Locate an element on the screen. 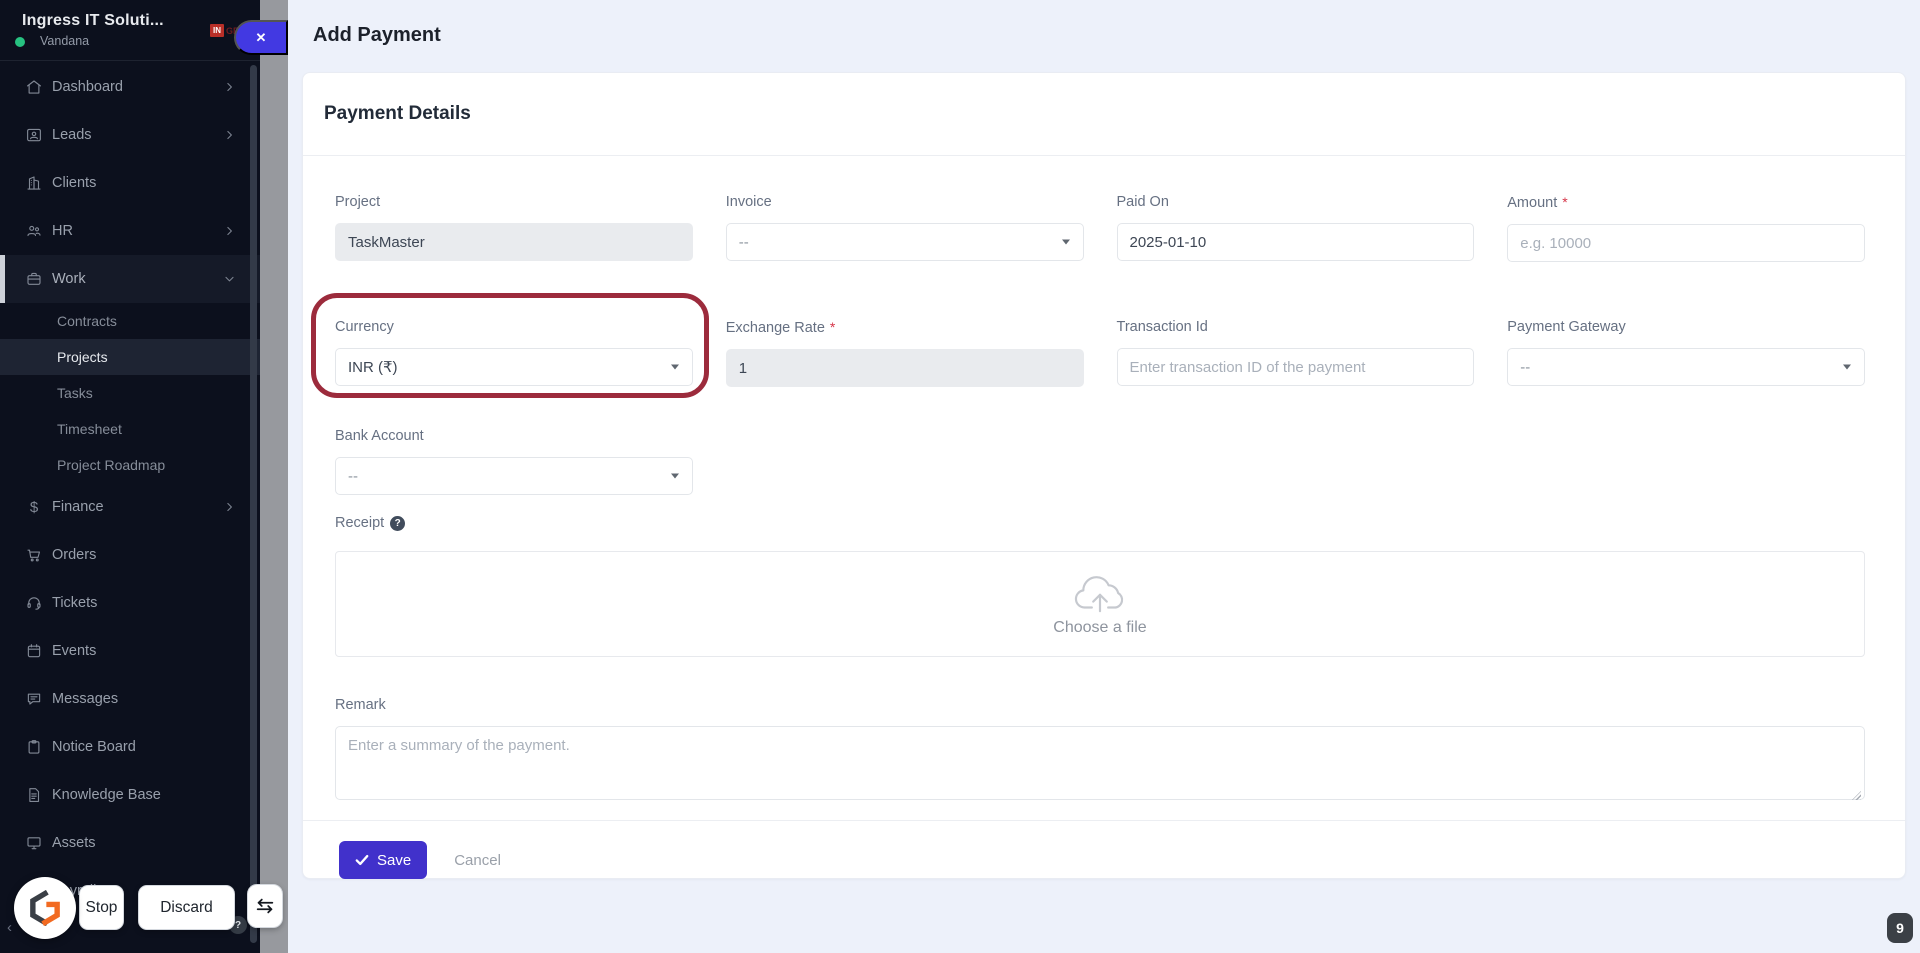 Image resolution: width=1920 pixels, height=953 pixels. sidebar-item-finance: $ Finance is located at coordinates (130, 507).